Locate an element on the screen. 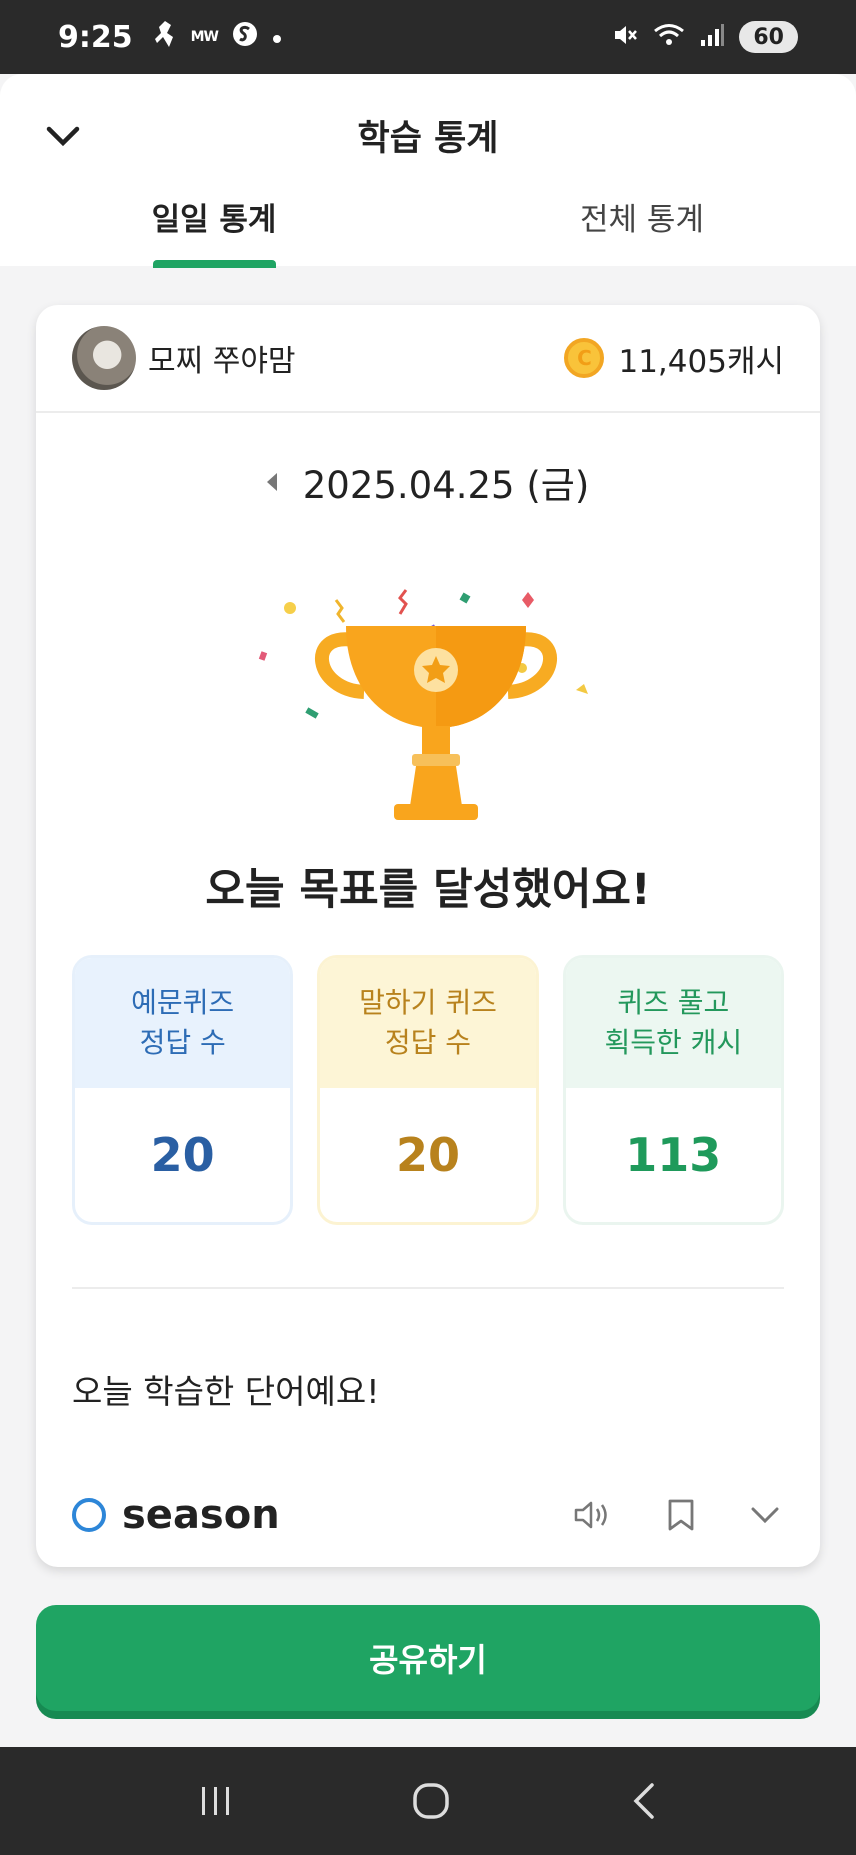 The height and width of the screenshot is (1855, 856). recent-apps-icon is located at coordinates (216, 1801).